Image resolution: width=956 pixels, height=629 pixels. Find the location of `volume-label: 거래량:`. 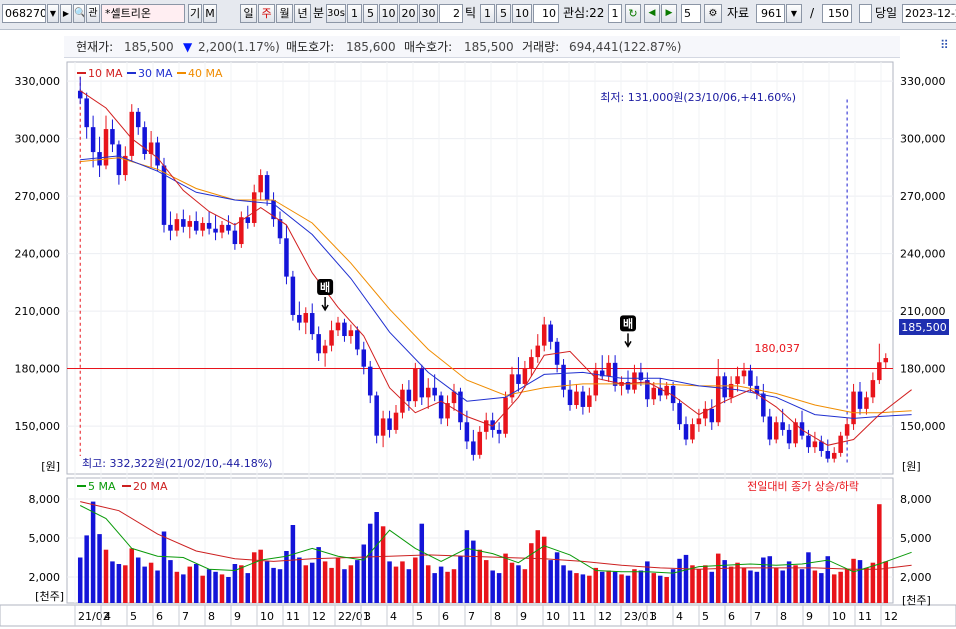

volume-label: 거래량: is located at coordinates (541, 47).